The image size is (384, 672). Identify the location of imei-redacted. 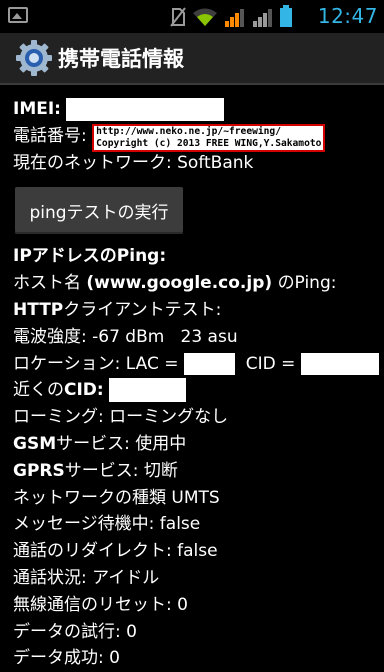
(145, 109).